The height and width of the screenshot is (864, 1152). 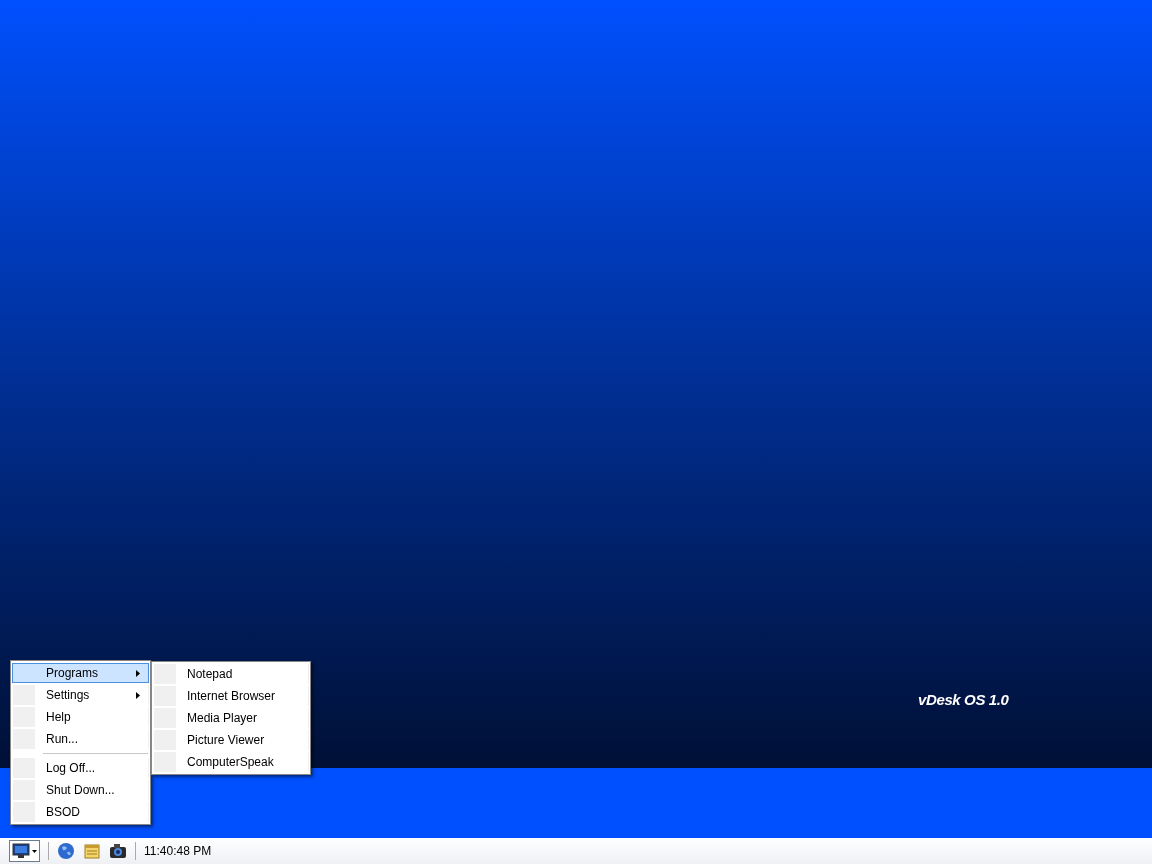 I want to click on menu-item: Programs, so click(x=80, y=673).